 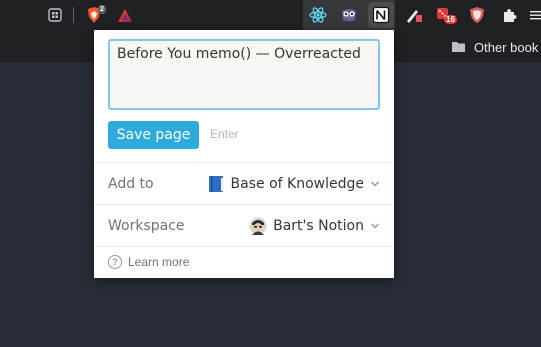 What do you see at coordinates (224, 134) in the screenshot?
I see `enter-shortcut-hint: Enter` at bounding box center [224, 134].